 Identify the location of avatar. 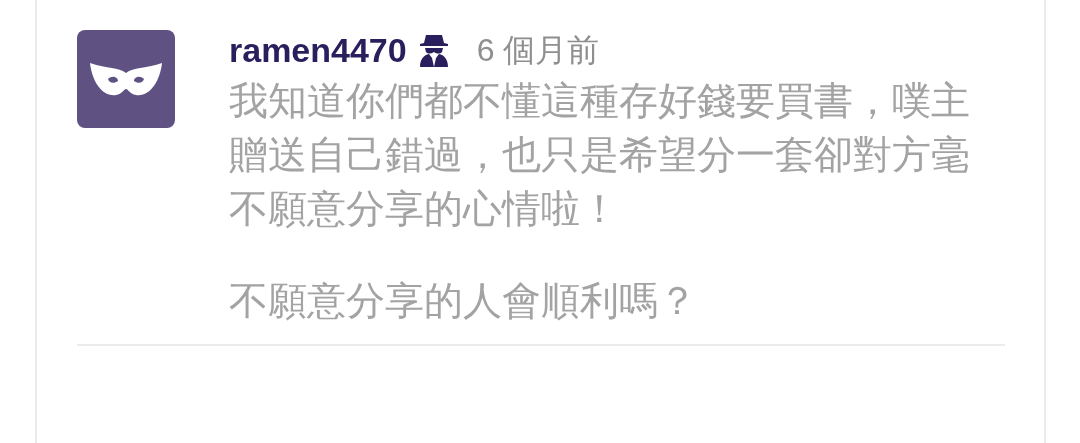
(126, 79).